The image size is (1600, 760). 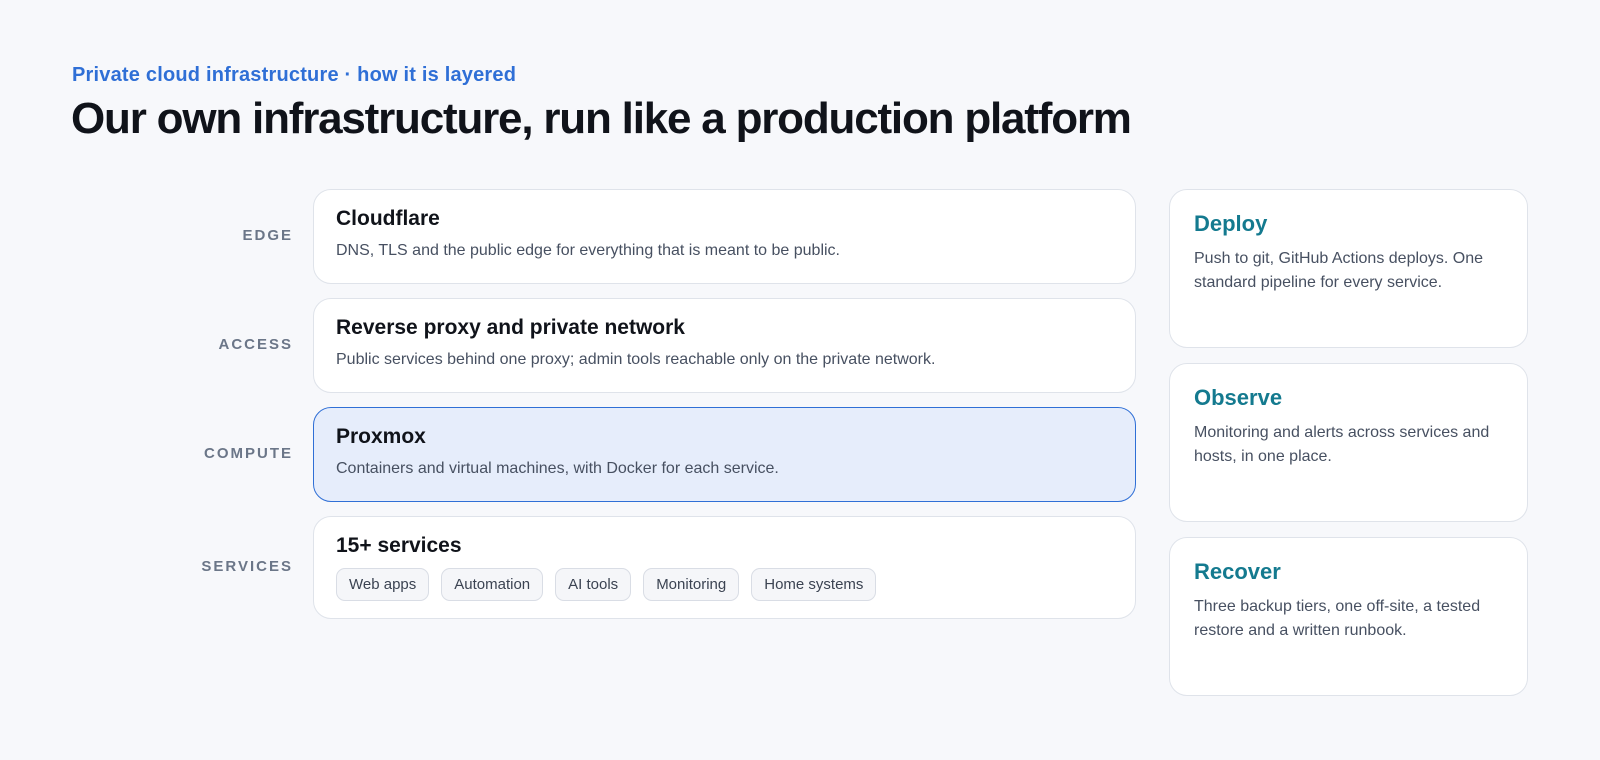 I want to click on service-chip: Web apps, so click(x=383, y=584).